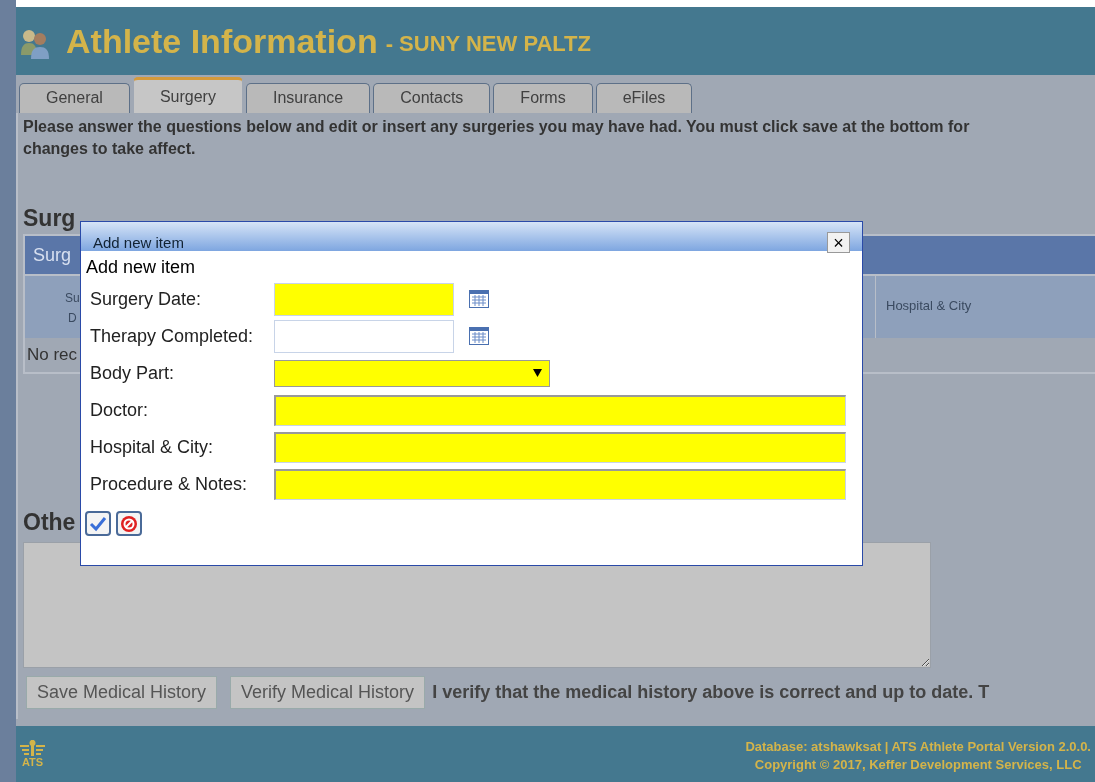 This screenshot has height=782, width=1095. What do you see at coordinates (120, 410) in the screenshot?
I see `field-label: Doctor:` at bounding box center [120, 410].